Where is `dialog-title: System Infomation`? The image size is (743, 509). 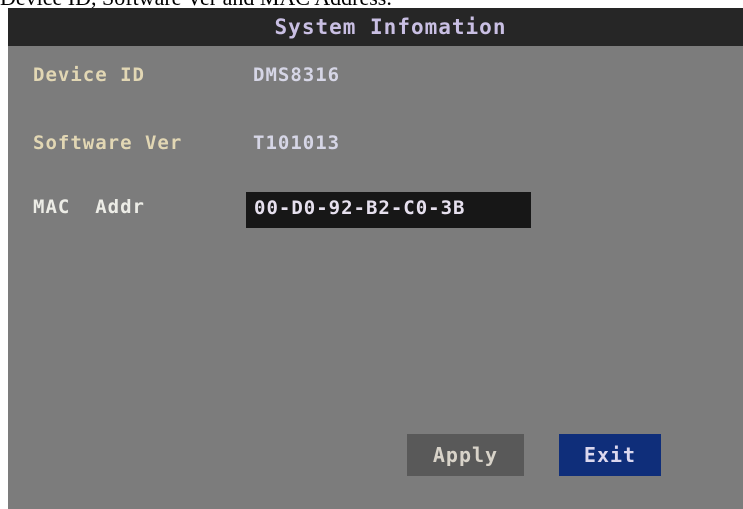
dialog-title: System Infomation is located at coordinates (390, 27).